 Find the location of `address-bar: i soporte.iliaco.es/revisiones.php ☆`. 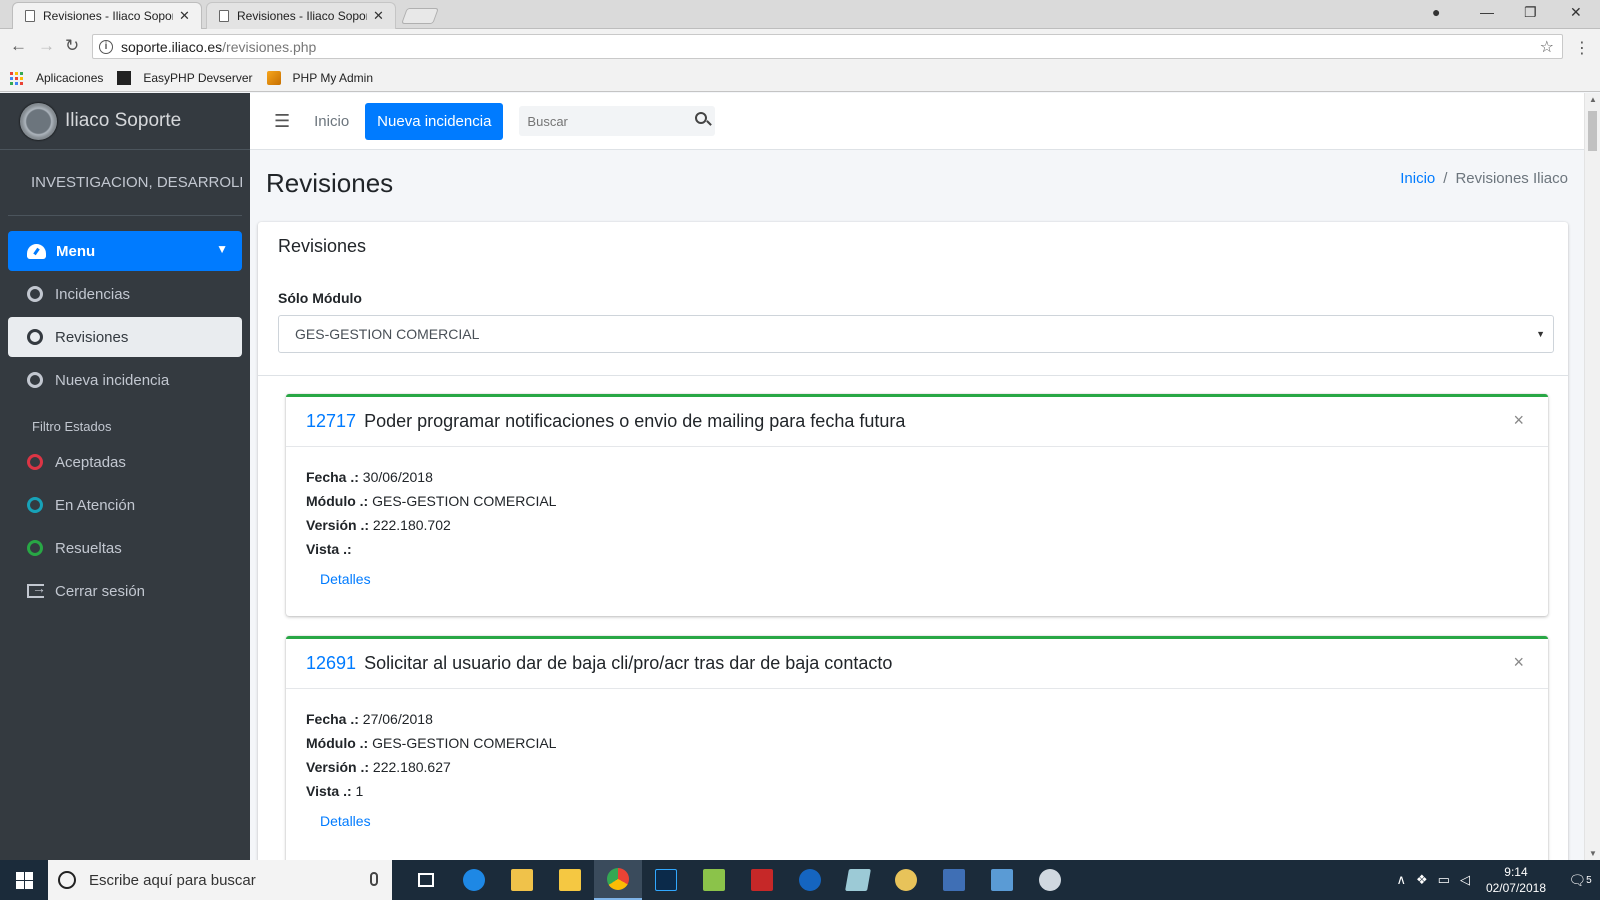

address-bar: i soporte.iliaco.es/revisiones.php ☆ is located at coordinates (827, 46).